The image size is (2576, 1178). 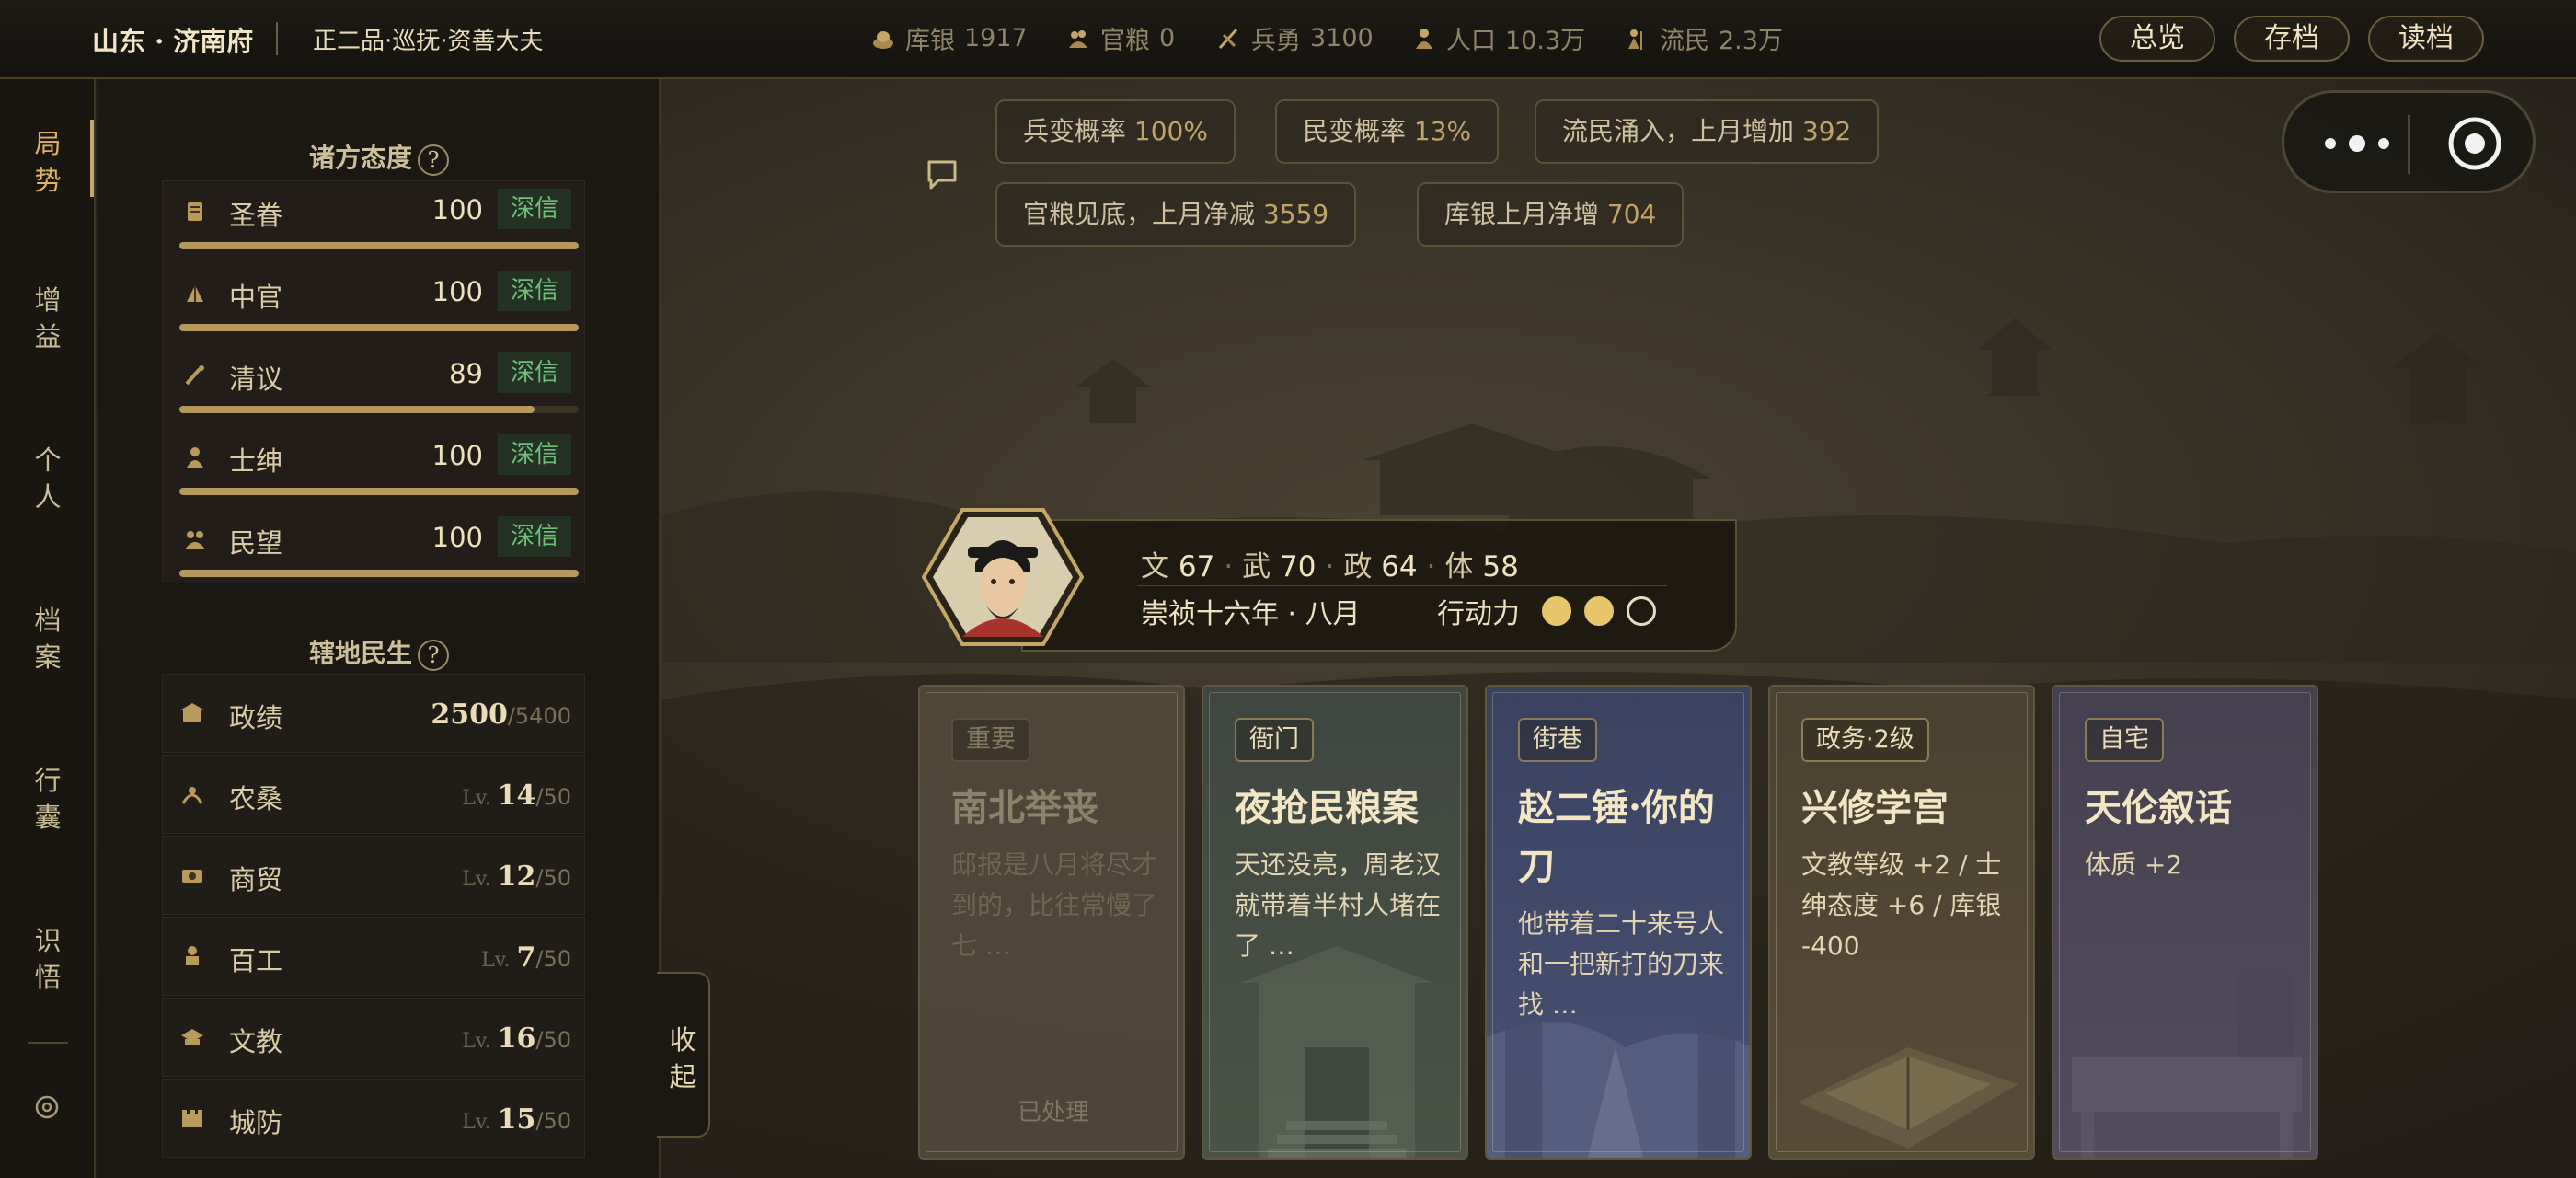 I want to click on nav-item-personal: 个 人, so click(x=48, y=479).